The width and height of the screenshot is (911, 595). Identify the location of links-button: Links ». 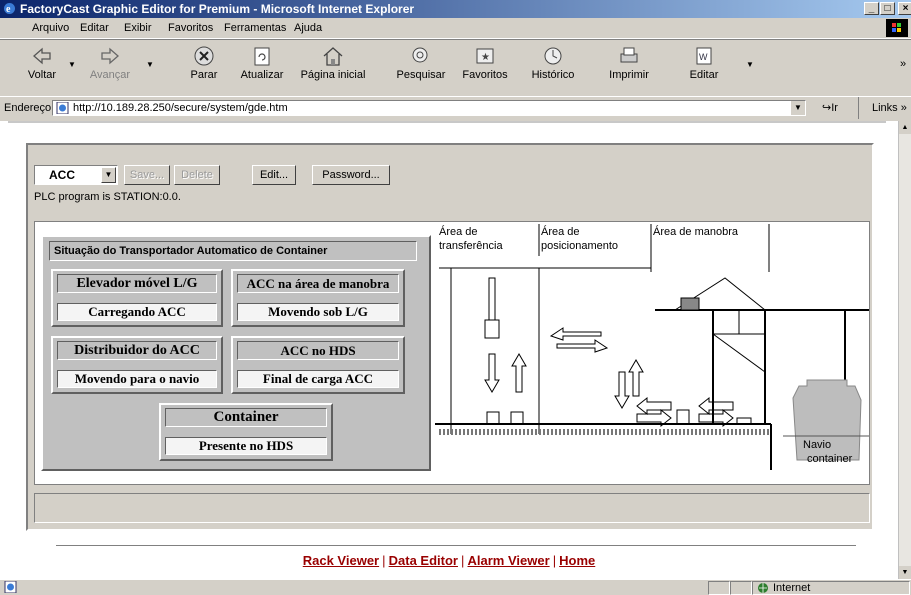
(889, 108).